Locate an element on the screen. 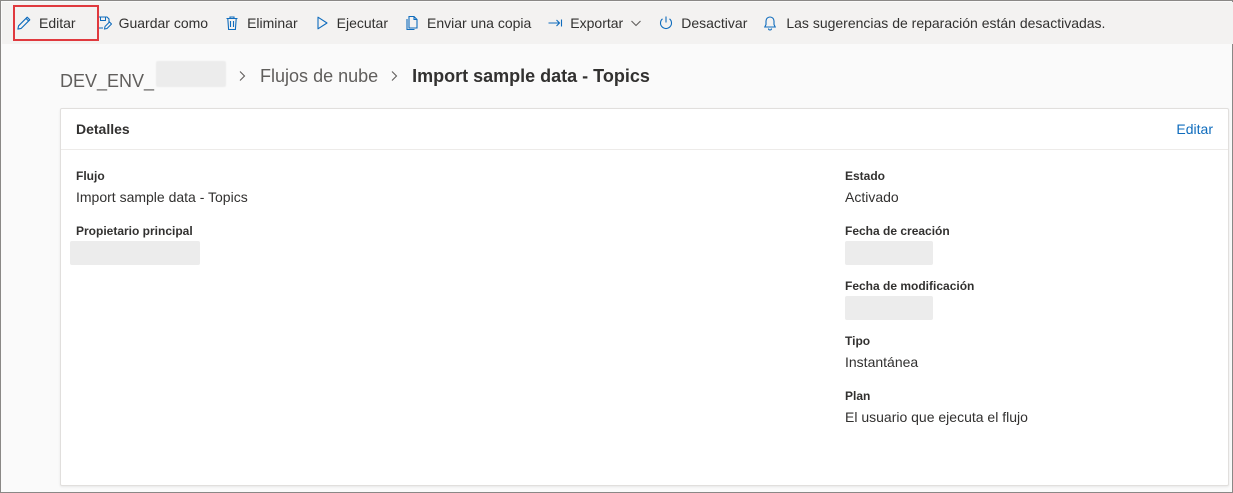 Image resolution: width=1233 pixels, height=493 pixels. owner-label: Propietario principal is located at coordinates (134, 231).